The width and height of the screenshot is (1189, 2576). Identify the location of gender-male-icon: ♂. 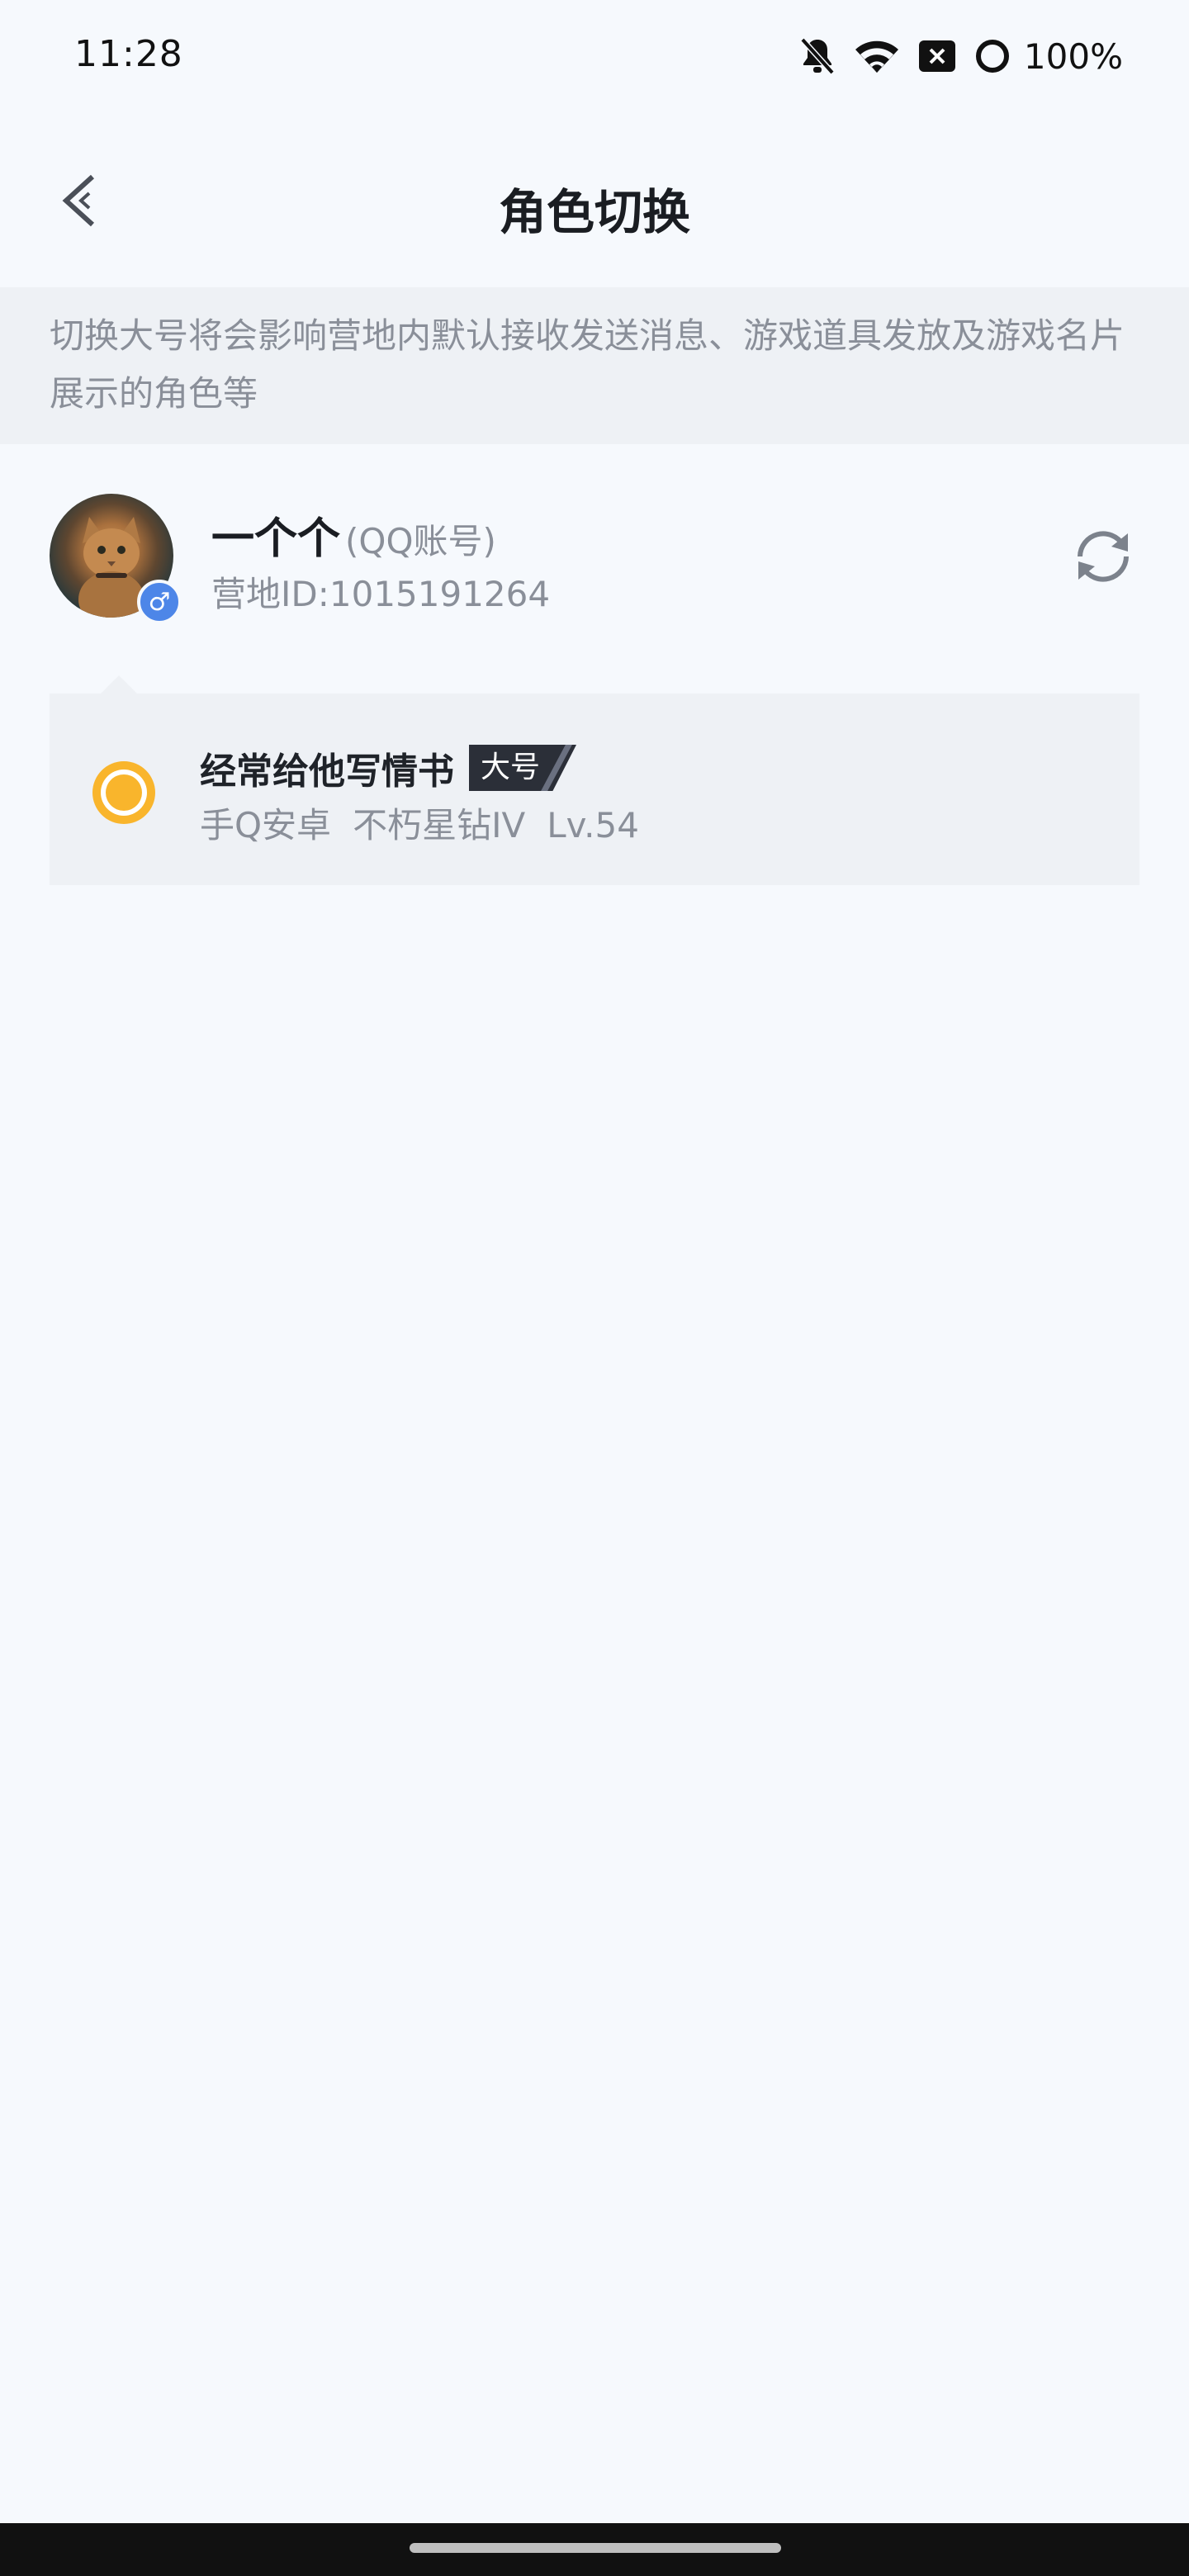
(159, 602).